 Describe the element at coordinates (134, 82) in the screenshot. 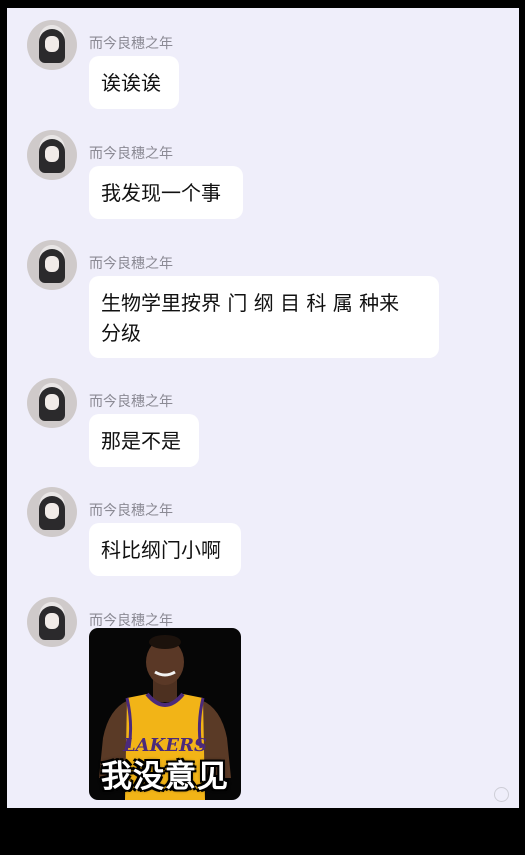

I see `message-bubble: 诶诶诶` at that location.